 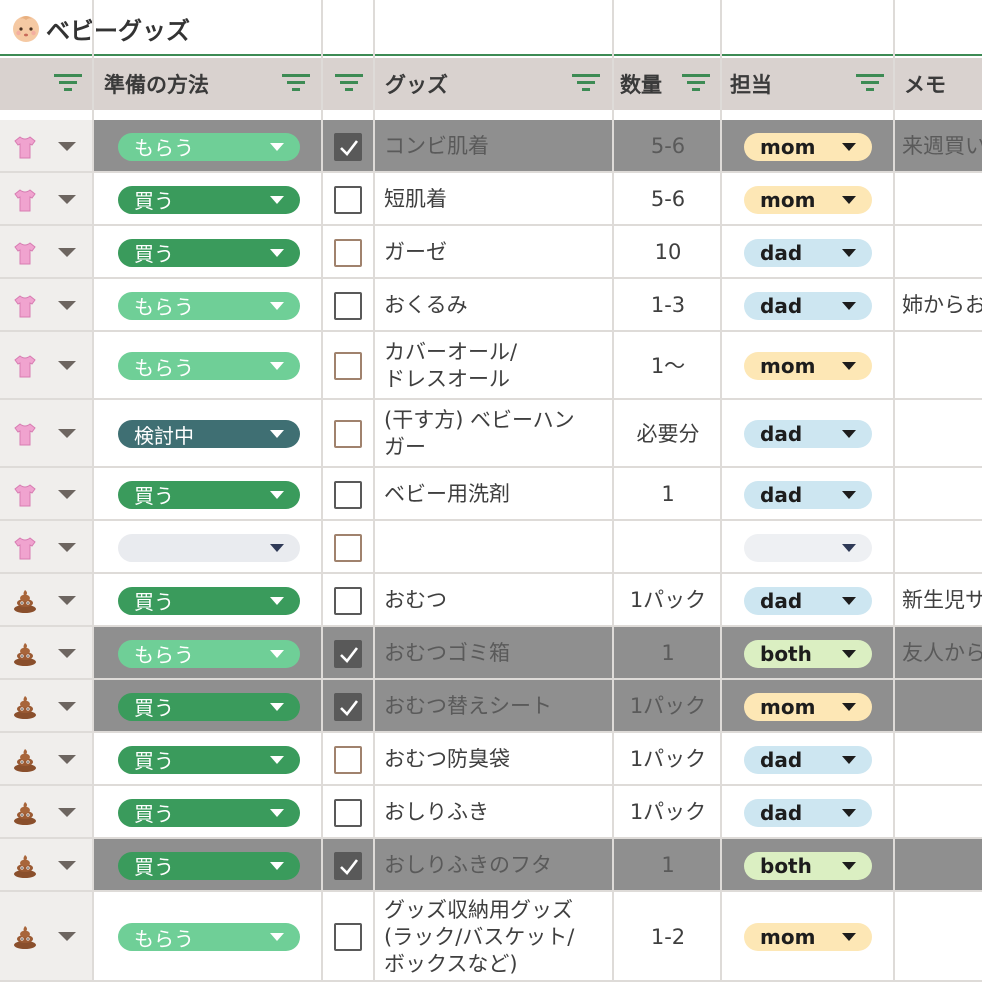 I want to click on header-assignee: 担当, so click(x=751, y=84).